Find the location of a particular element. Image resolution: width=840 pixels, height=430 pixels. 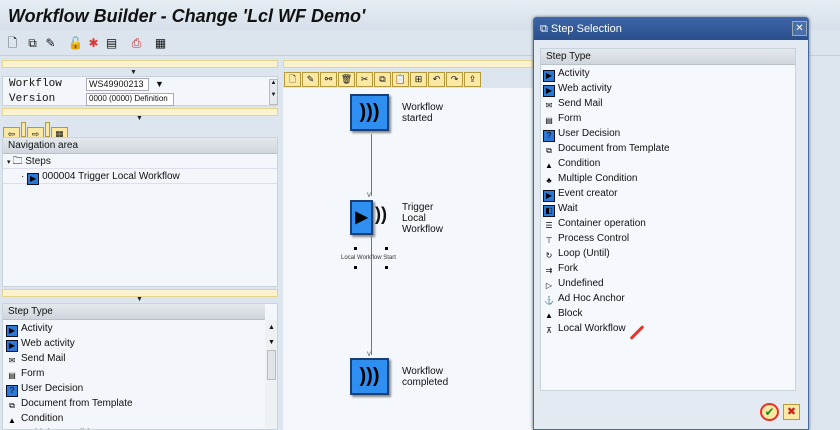

list-scrollbar: ▲ ▼ is located at coordinates (271, 374).